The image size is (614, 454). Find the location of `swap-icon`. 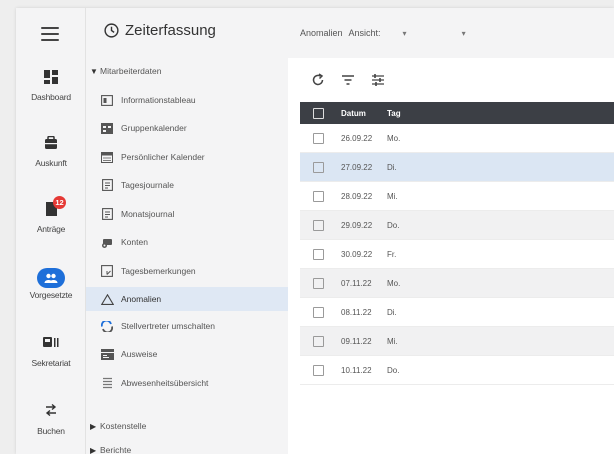

swap-icon is located at coordinates (51, 414).